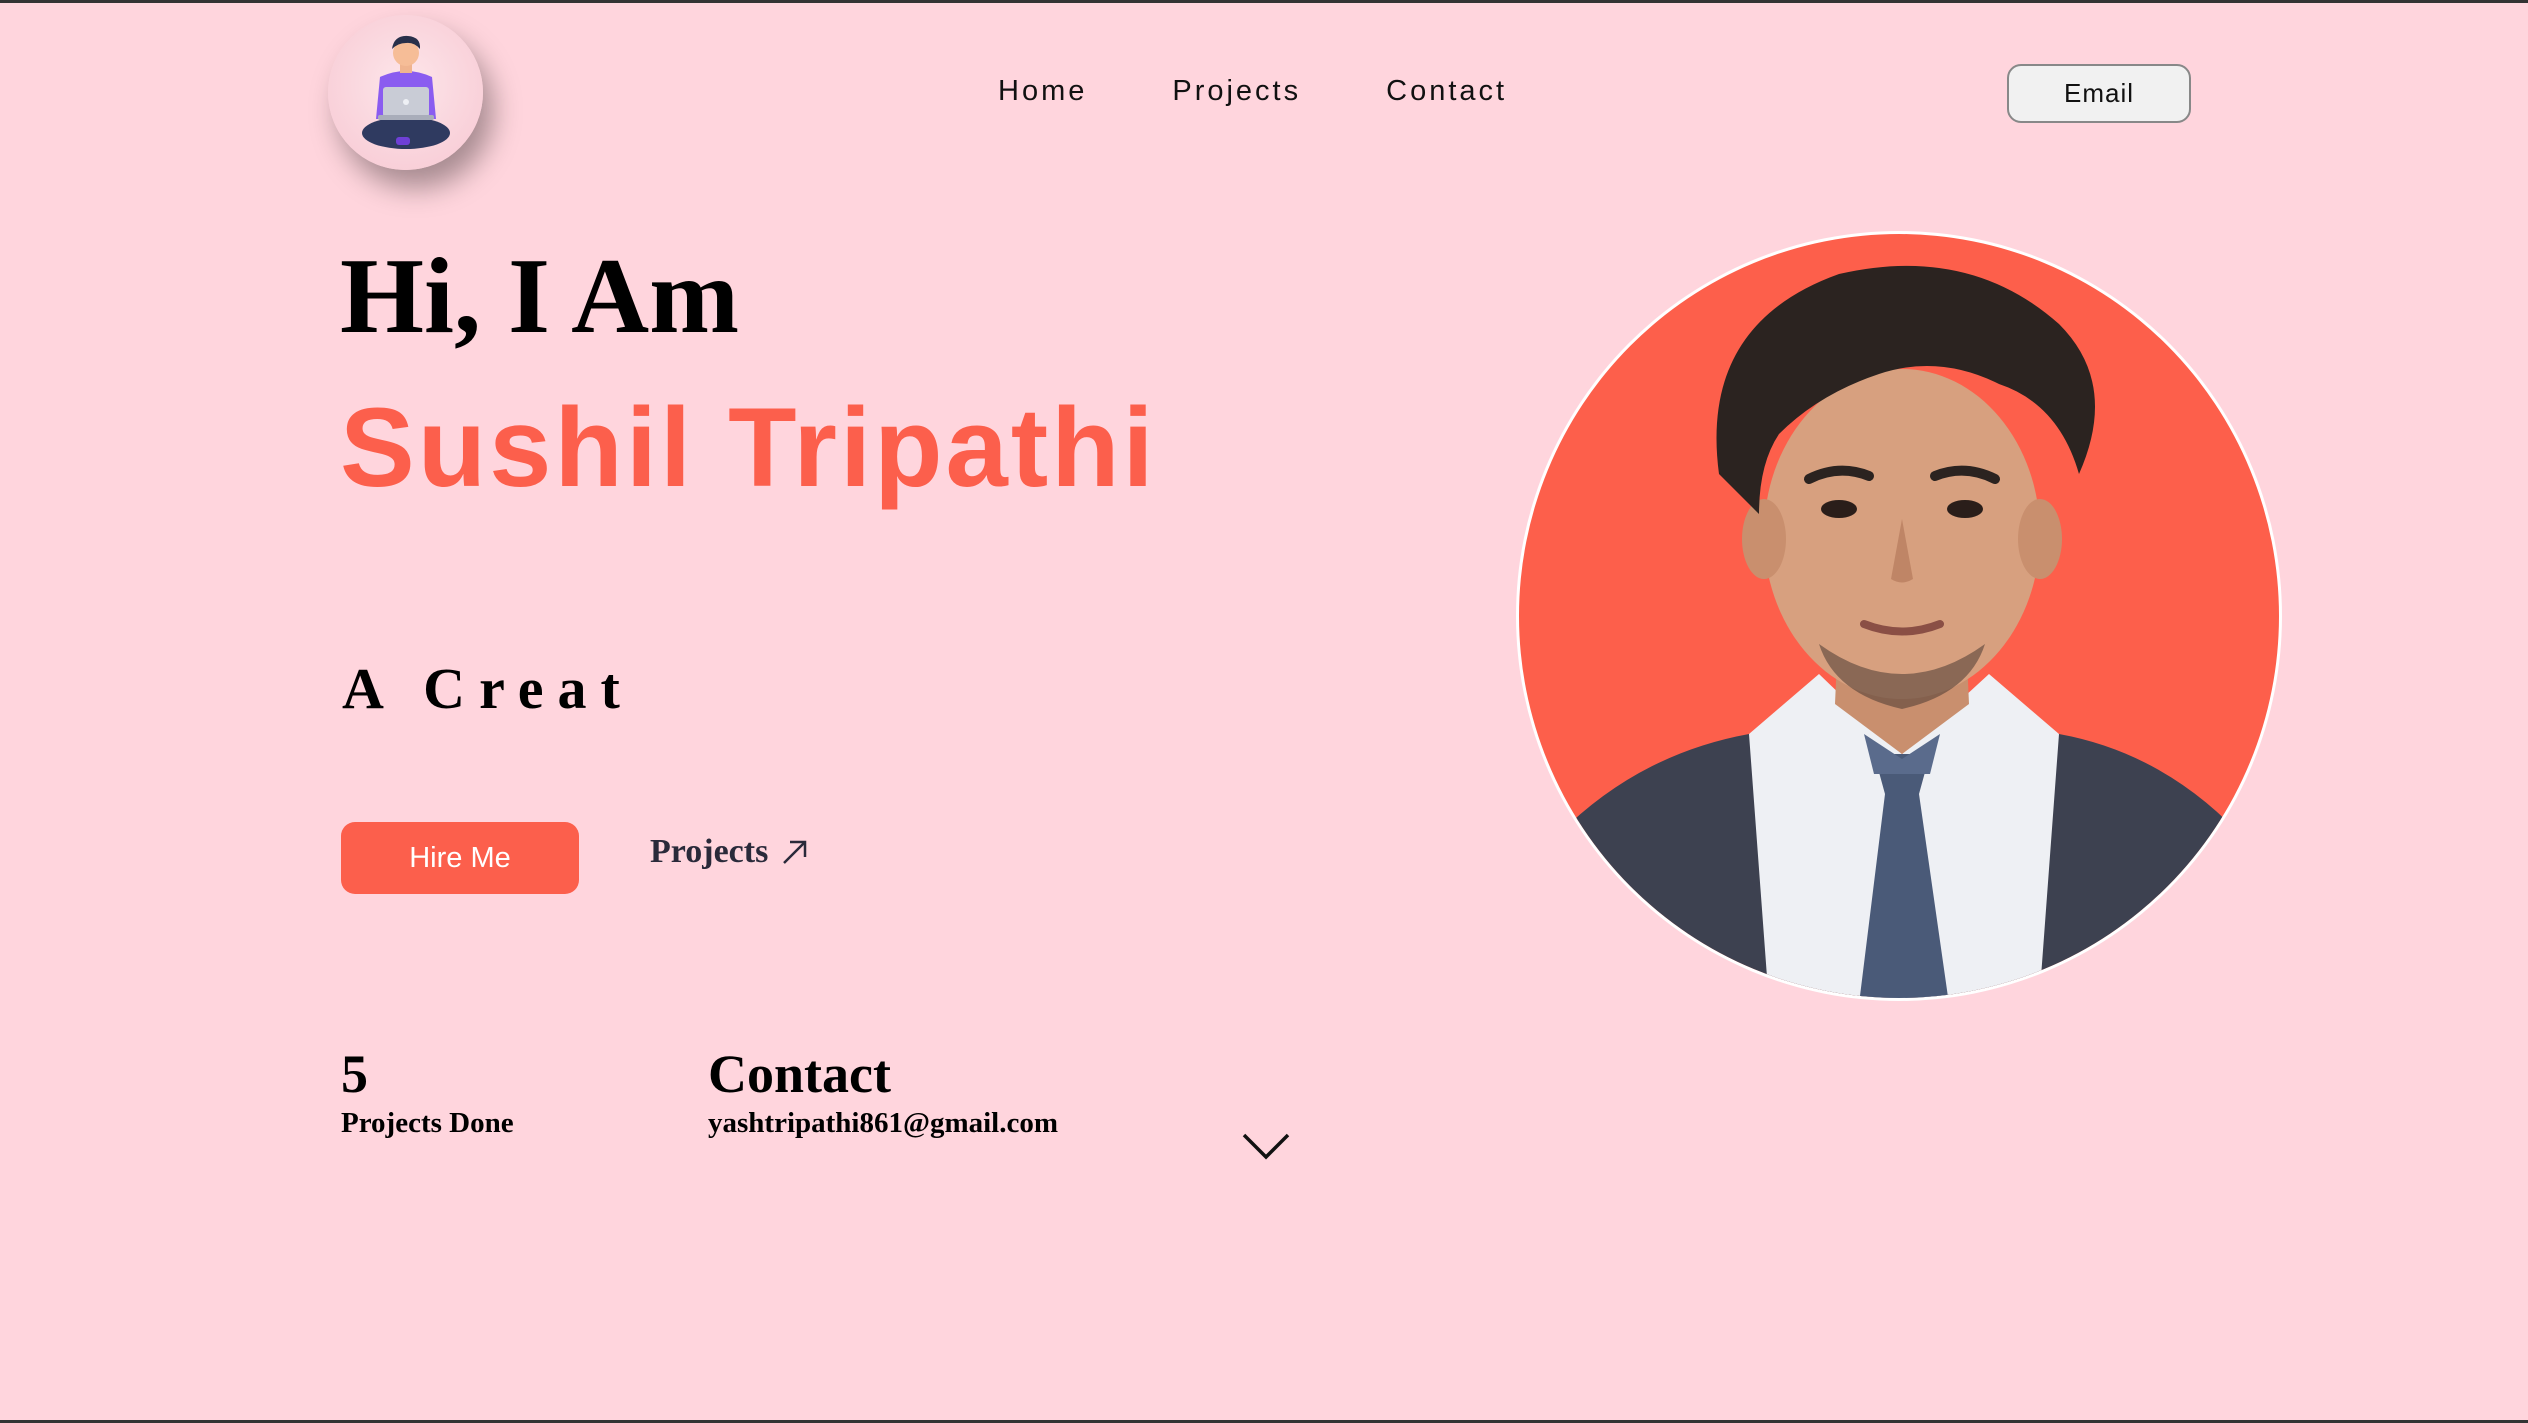 Image resolution: width=2528 pixels, height=1423 pixels. I want to click on logo-avatar, so click(405, 92).